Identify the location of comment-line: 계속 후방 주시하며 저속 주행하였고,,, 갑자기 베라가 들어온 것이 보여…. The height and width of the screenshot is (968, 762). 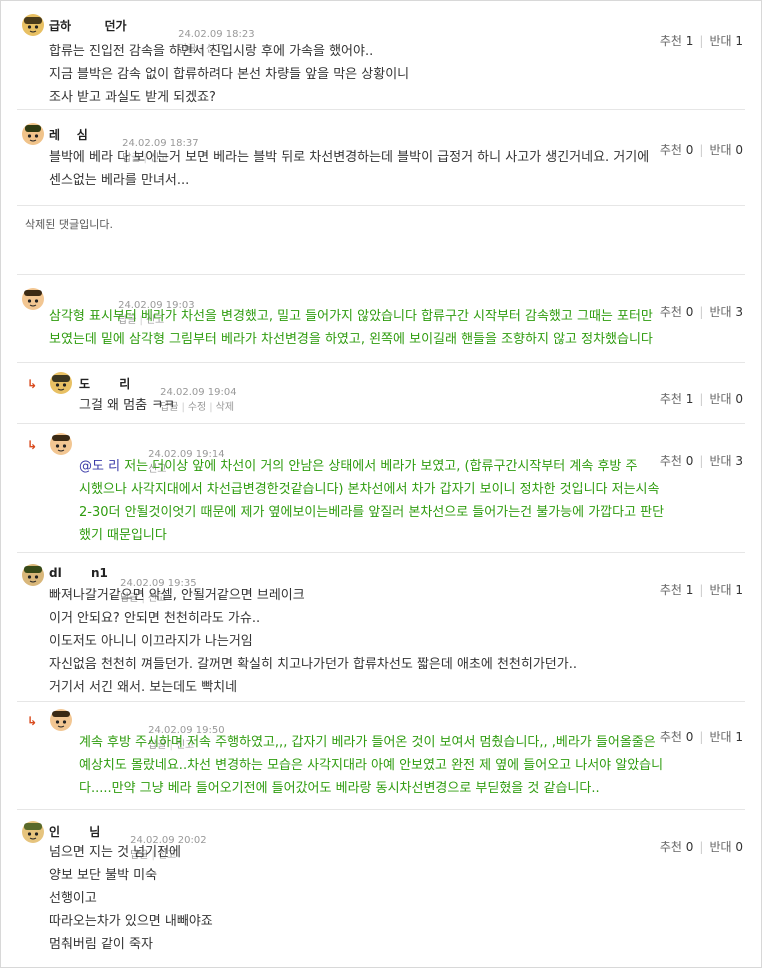
(367, 742).